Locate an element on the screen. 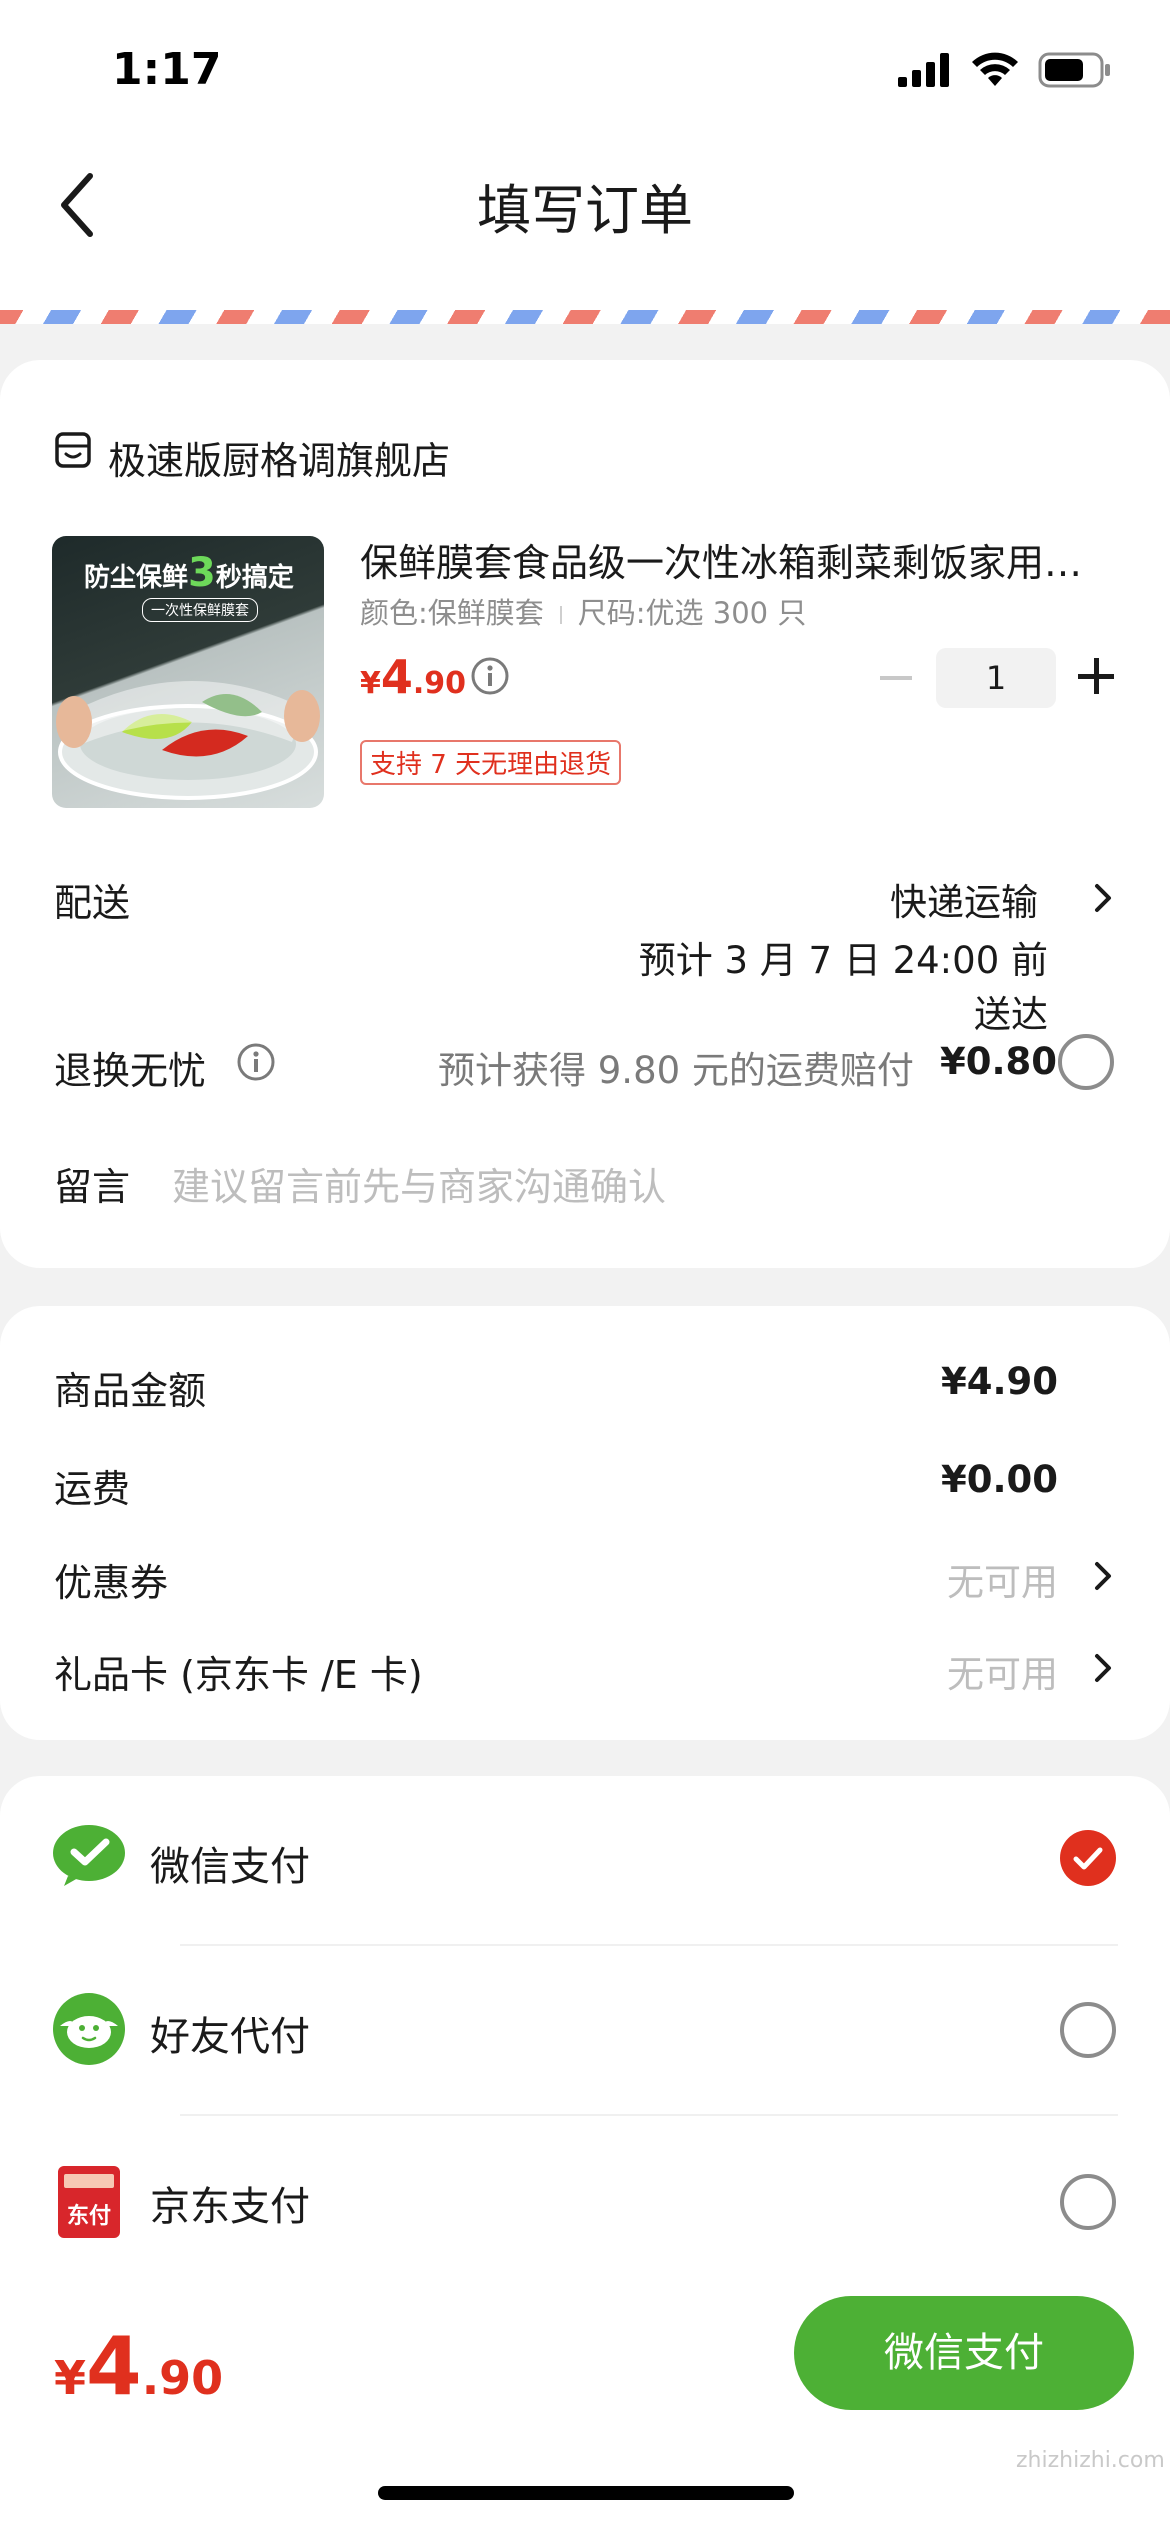  product-image-headline-num: 3 is located at coordinates (202, 573).